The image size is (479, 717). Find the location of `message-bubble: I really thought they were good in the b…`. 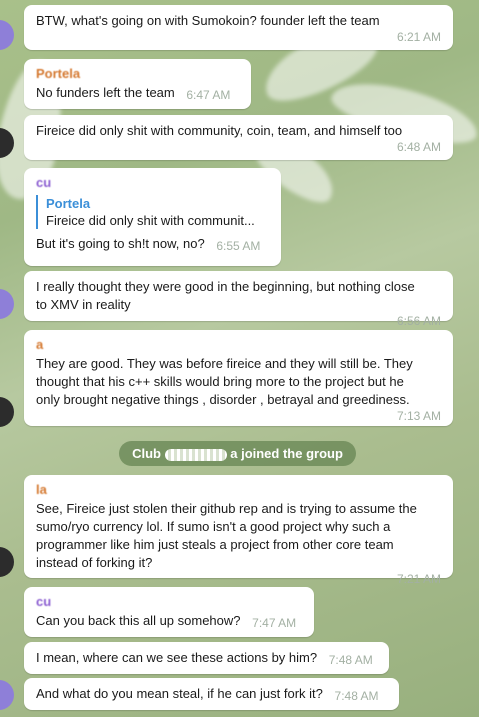

message-bubble: I really thought they were good in the b… is located at coordinates (238, 299).